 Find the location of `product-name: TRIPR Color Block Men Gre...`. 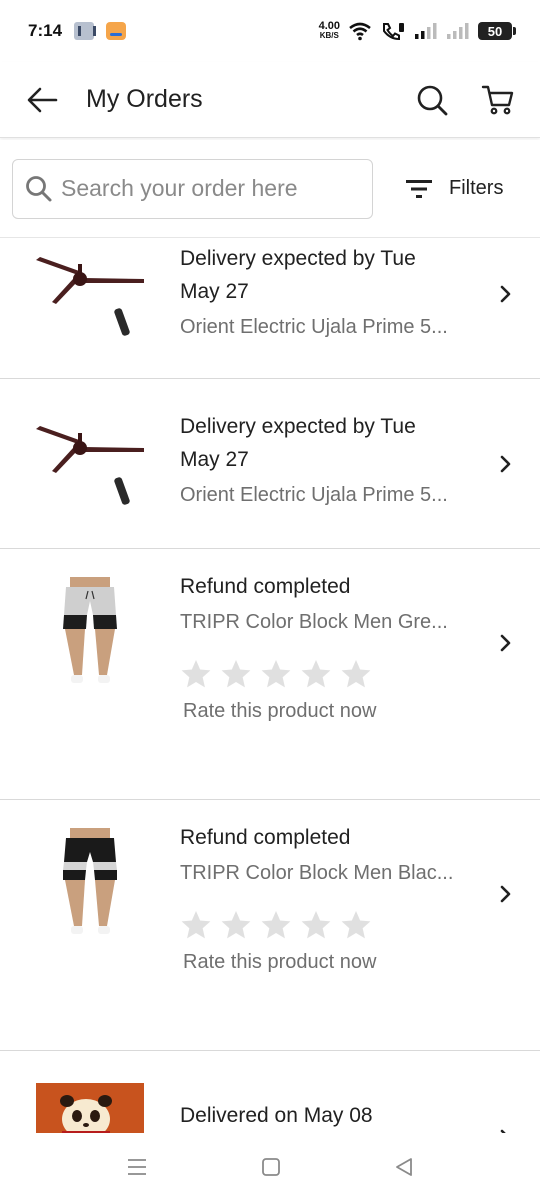

product-name: TRIPR Color Block Men Gre... is located at coordinates (314, 622).